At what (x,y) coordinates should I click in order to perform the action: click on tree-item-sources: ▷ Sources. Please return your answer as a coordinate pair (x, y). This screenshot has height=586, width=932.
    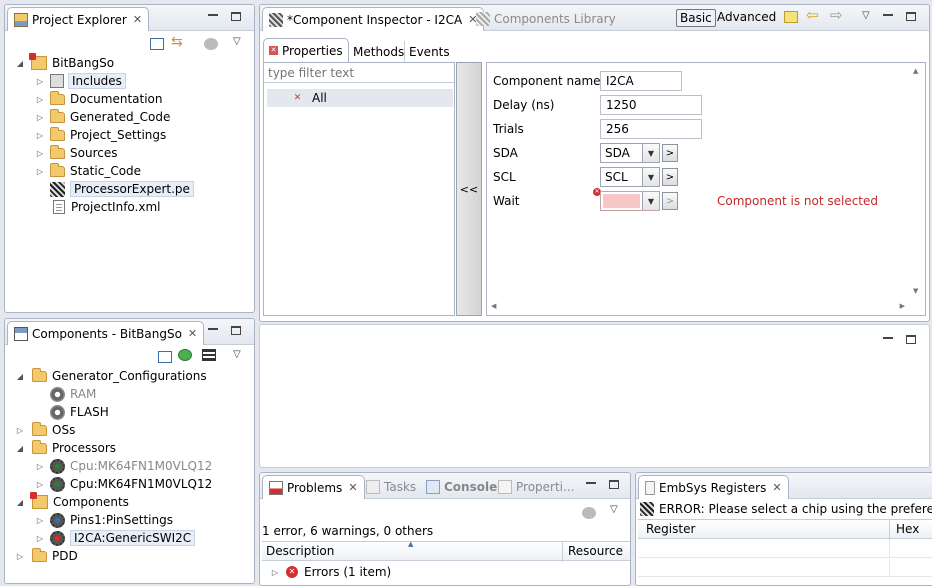
    Looking at the image, I should click on (76, 153).